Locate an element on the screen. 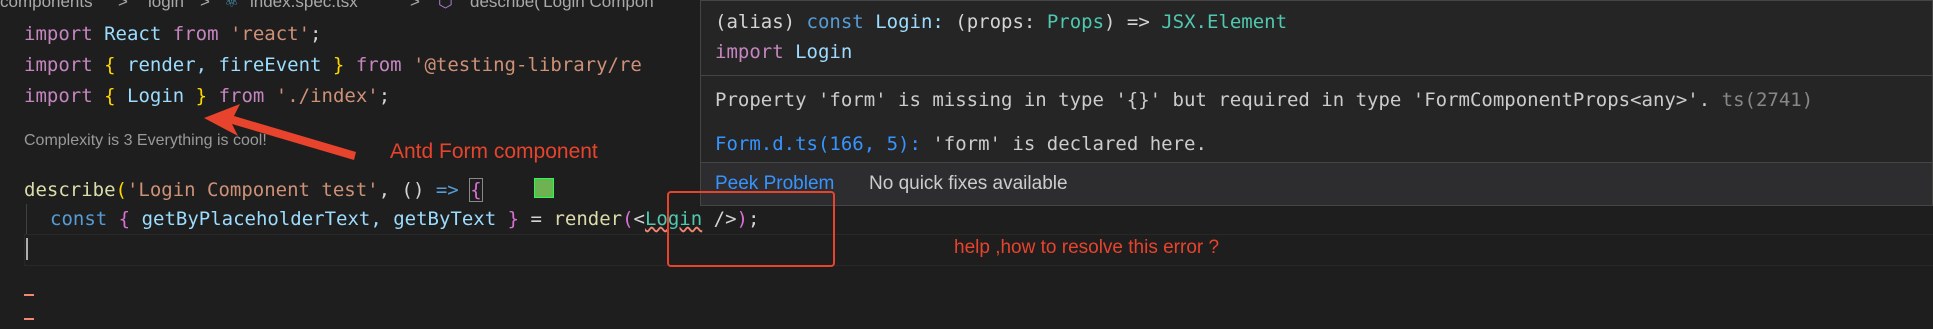  indent-guide is located at coordinates (26, 219).